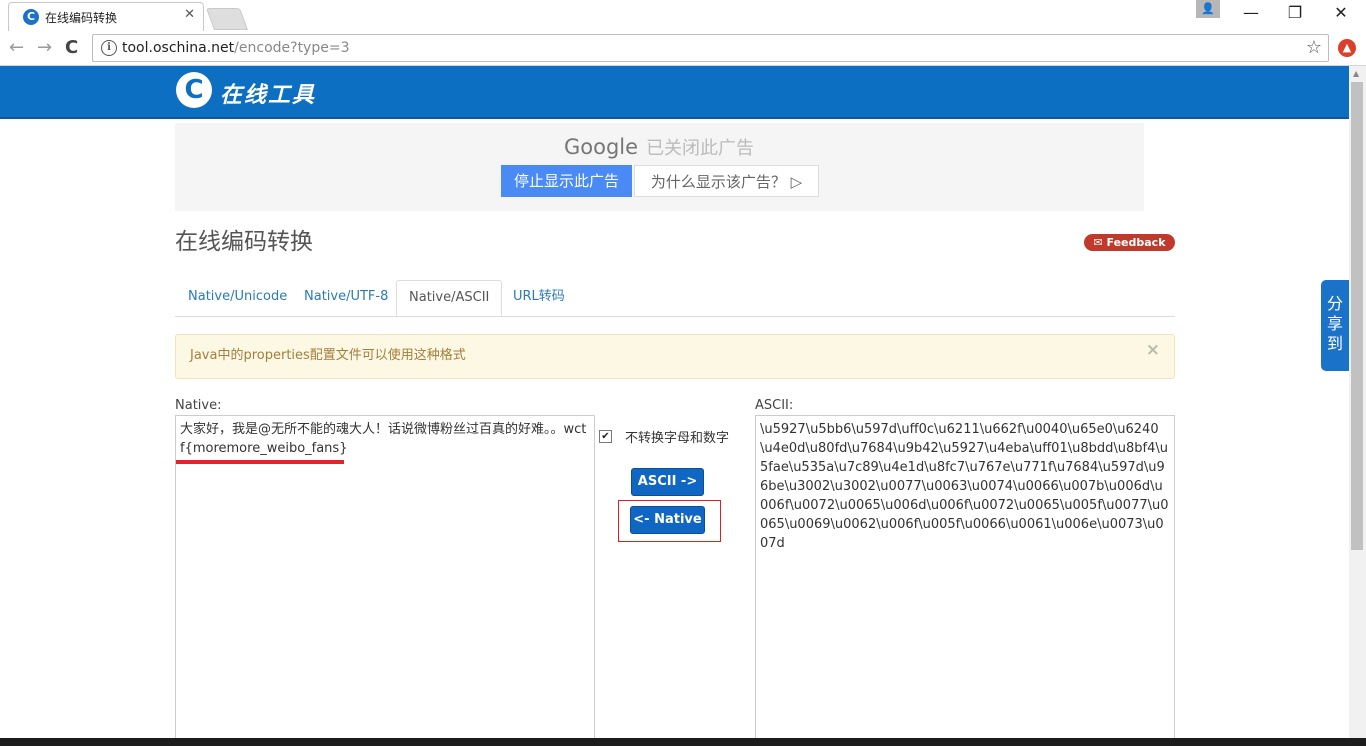 The width and height of the screenshot is (1366, 746). What do you see at coordinates (774, 405) in the screenshot?
I see `ascii-label: ASCII:` at bounding box center [774, 405].